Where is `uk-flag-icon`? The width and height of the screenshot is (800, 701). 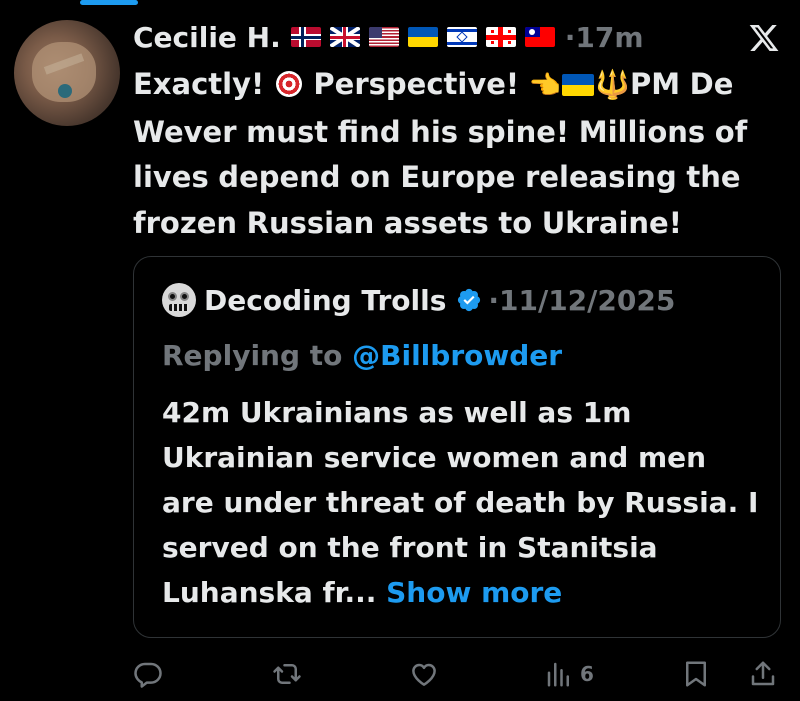
uk-flag-icon is located at coordinates (344, 37).